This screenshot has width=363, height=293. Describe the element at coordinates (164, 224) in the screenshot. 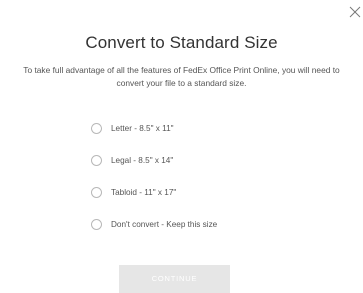

I see `option-label-keep-size: Don't convert - Keep this size` at that location.